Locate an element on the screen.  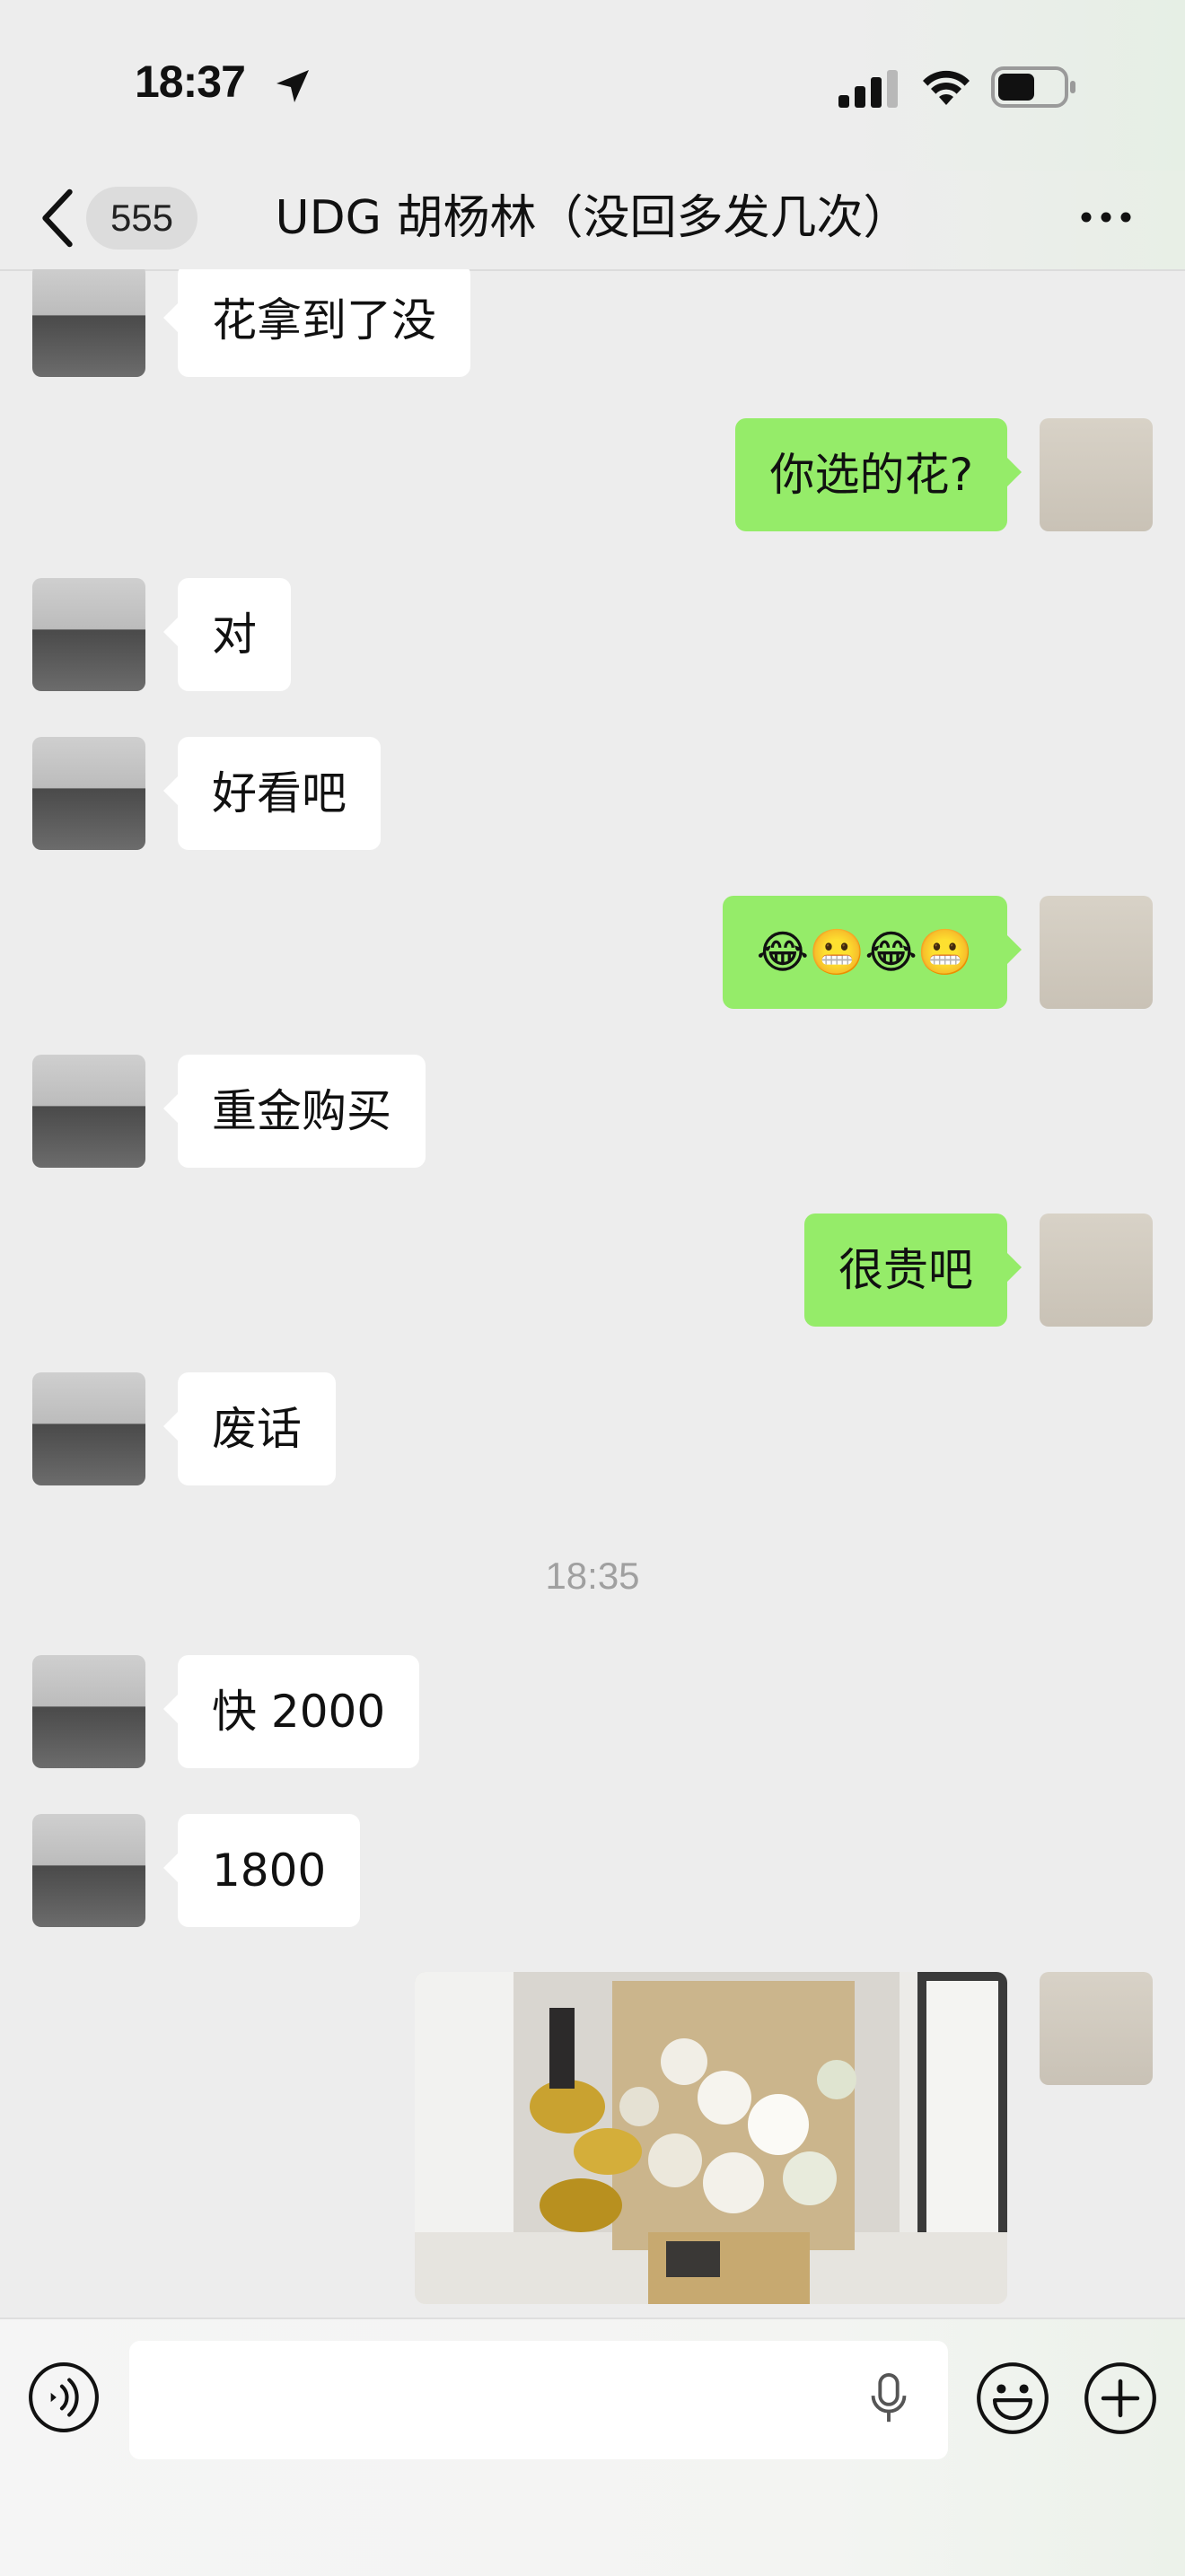
emoji-icon is located at coordinates (1012, 2398).